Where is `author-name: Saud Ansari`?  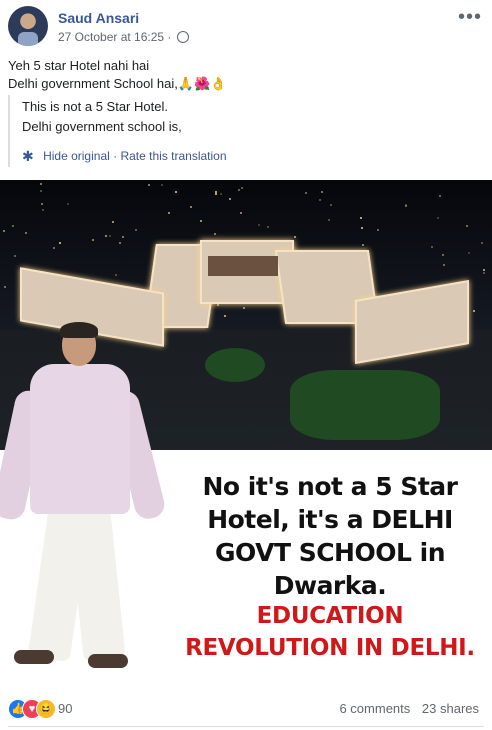 author-name: Saud Ansari is located at coordinates (98, 18).